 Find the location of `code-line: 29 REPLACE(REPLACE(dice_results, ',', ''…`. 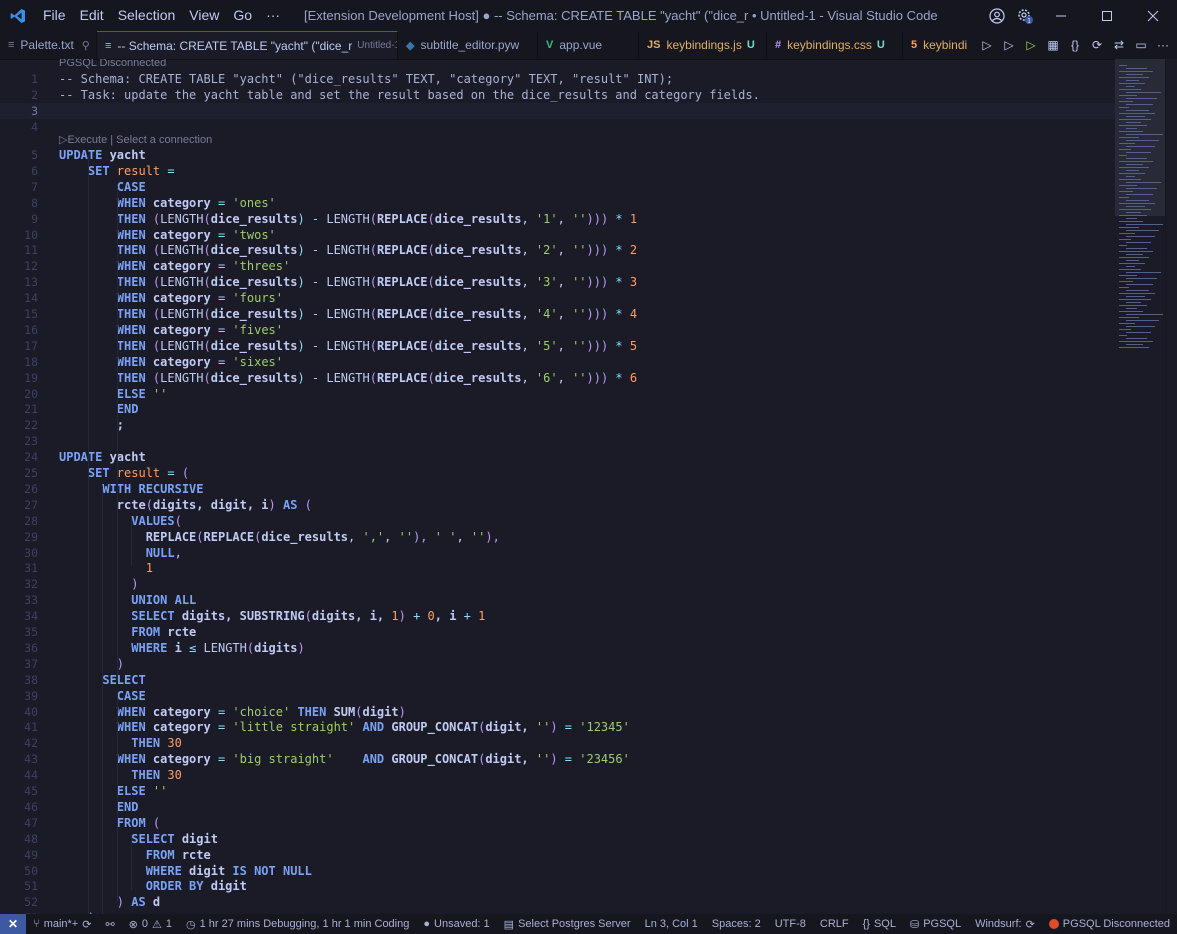

code-line: 29 REPLACE(REPLACE(dice_results, ',', ''… is located at coordinates (557, 537).